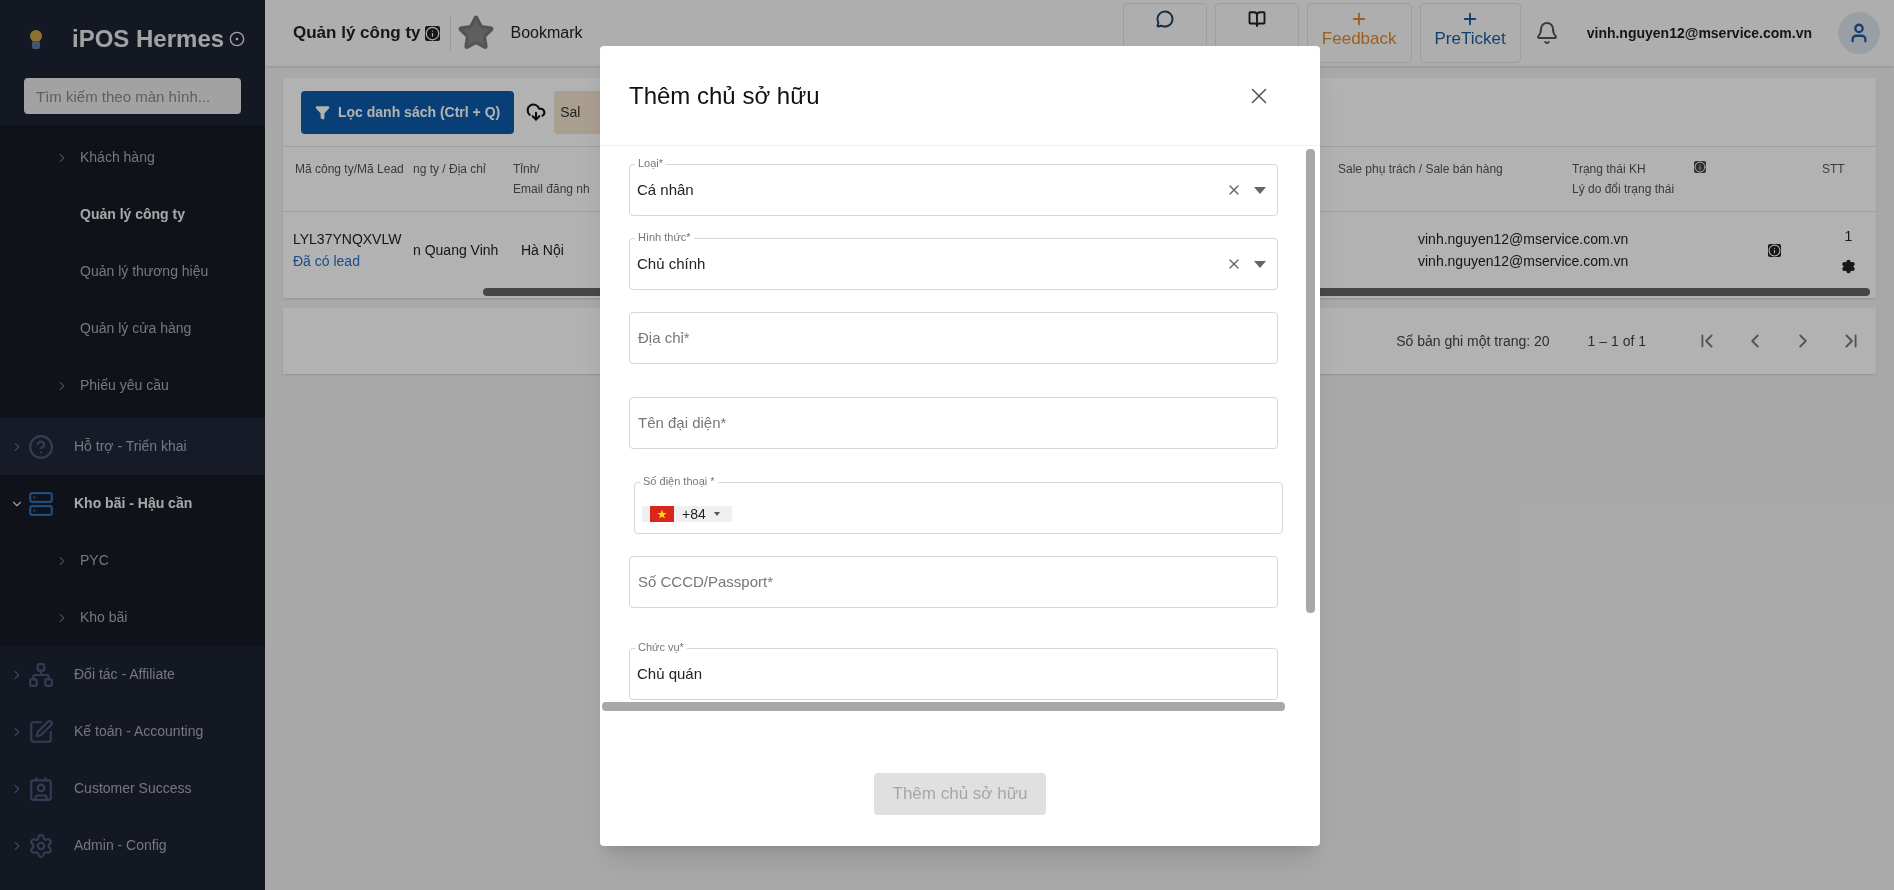 The image size is (1894, 890). I want to click on filter-icon, so click(322, 112).